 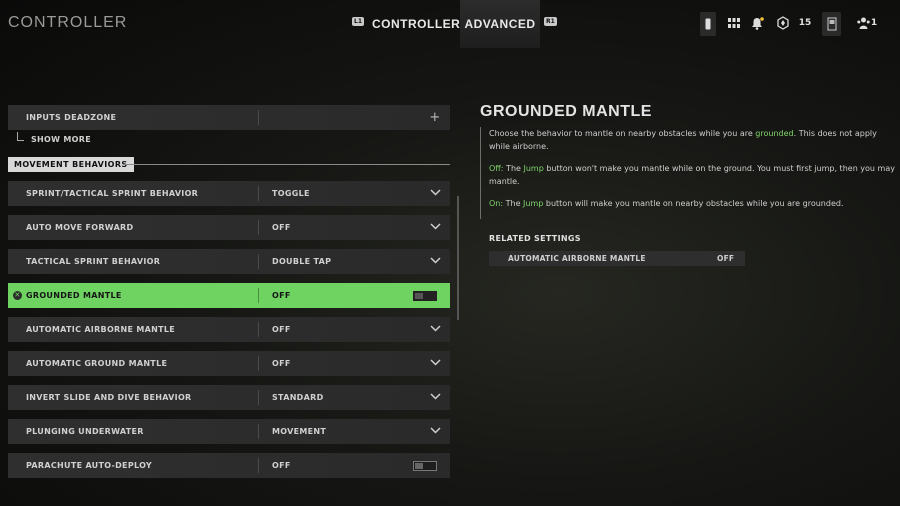 What do you see at coordinates (416, 16) in the screenshot?
I see `tab-controller: CONTROLLER` at bounding box center [416, 16].